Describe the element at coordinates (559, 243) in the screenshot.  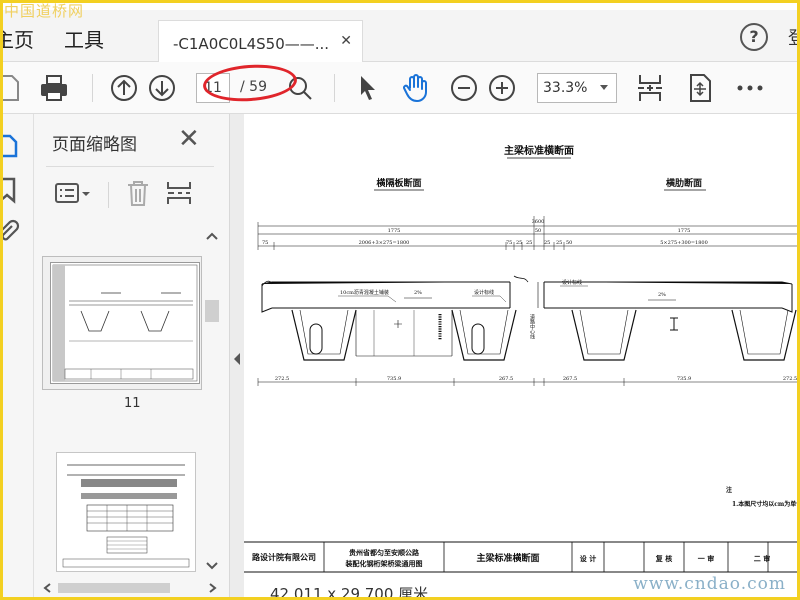
I see `dim-25-d: 25` at that location.